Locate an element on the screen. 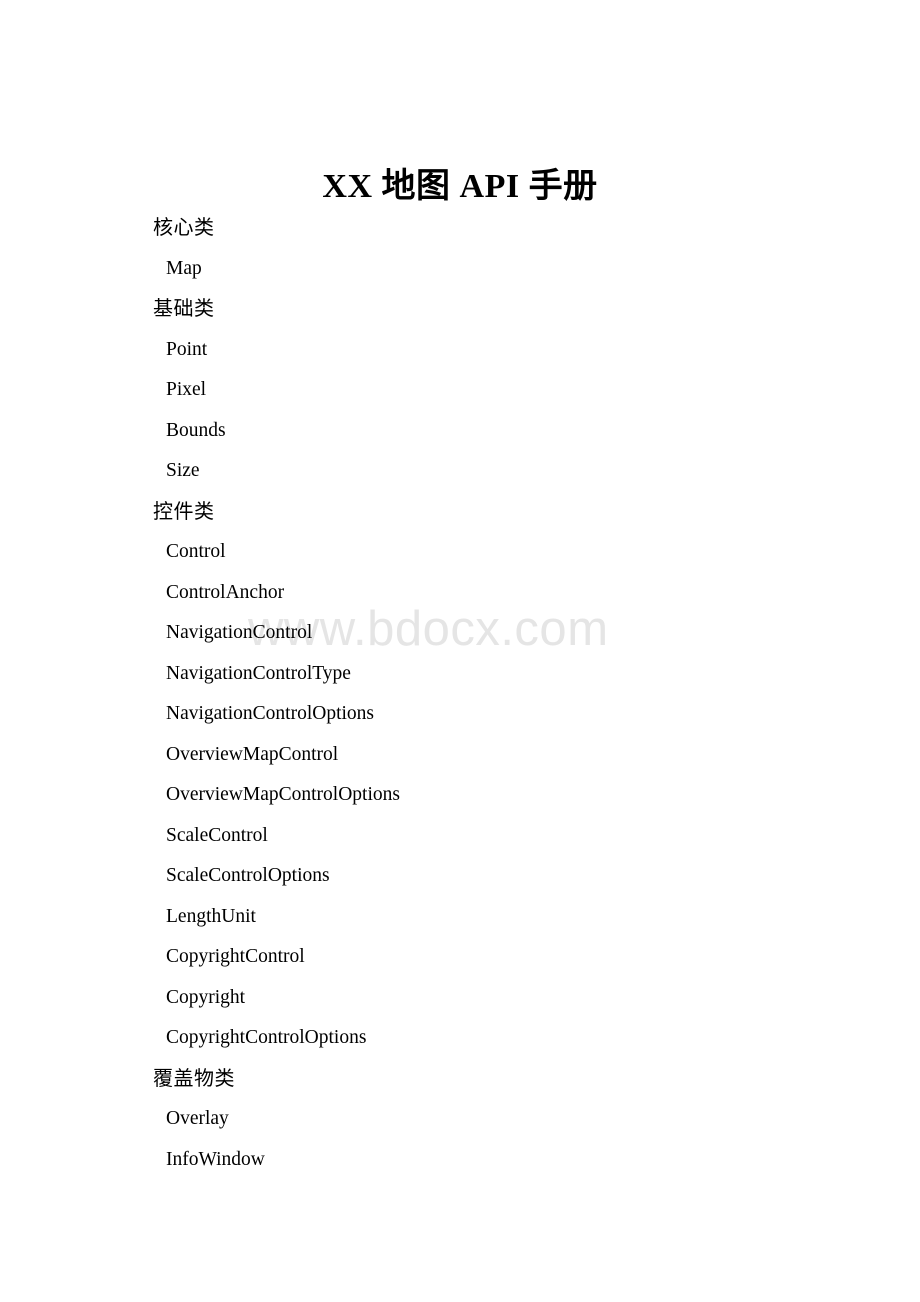 The height and width of the screenshot is (1302, 920). toc-section-header: 控件类 is located at coordinates (460, 512).